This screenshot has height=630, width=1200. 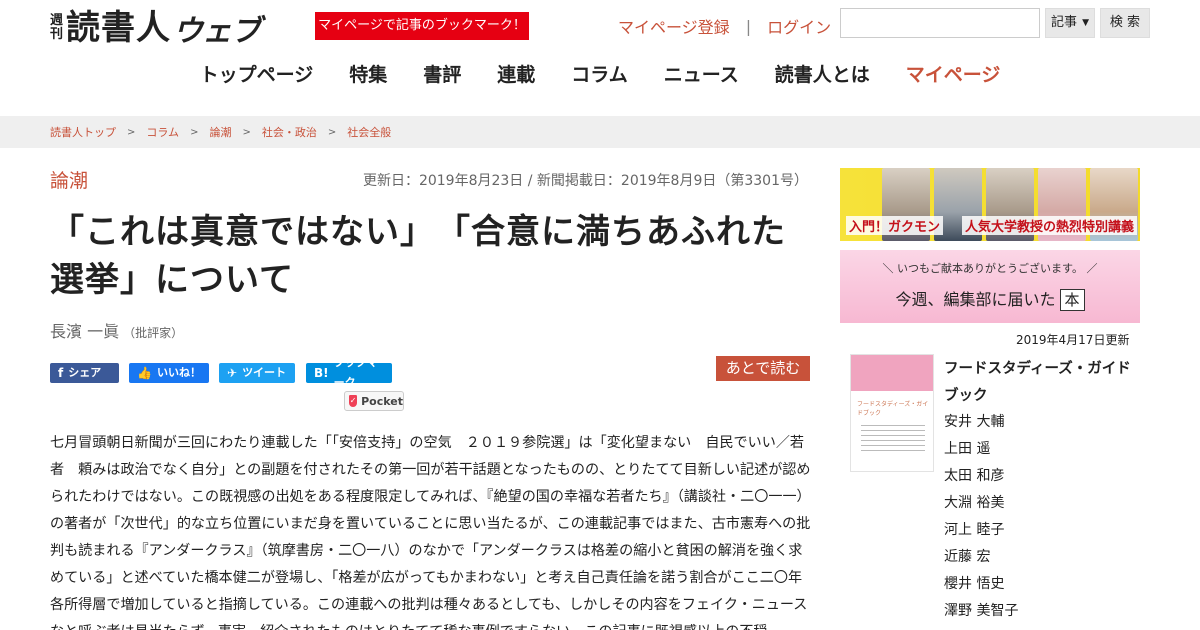 I want to click on nav-review: 書評, so click(x=442, y=75).